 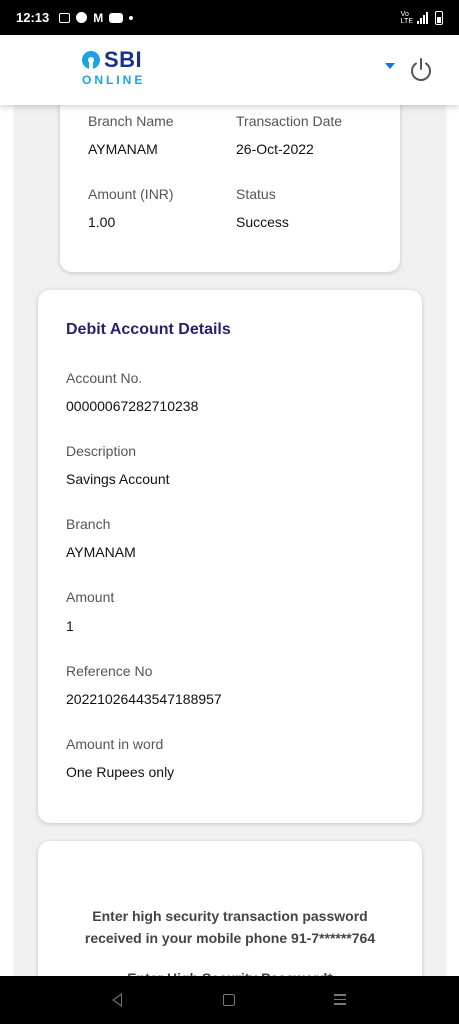 What do you see at coordinates (33, 17) in the screenshot?
I see `status-time: 12:13` at bounding box center [33, 17].